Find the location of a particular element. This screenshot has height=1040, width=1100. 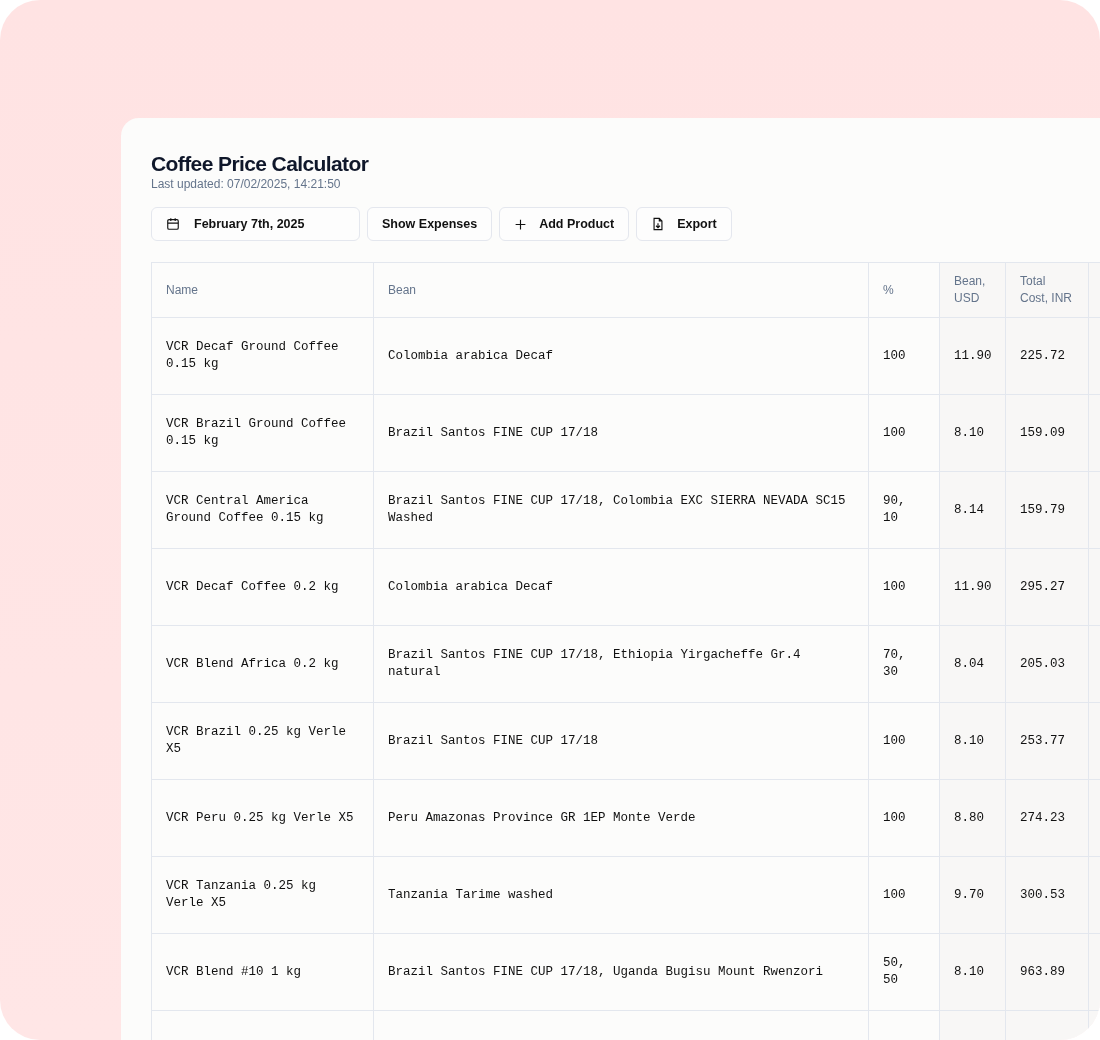

table-cell: 90, 10 is located at coordinates (894, 509).